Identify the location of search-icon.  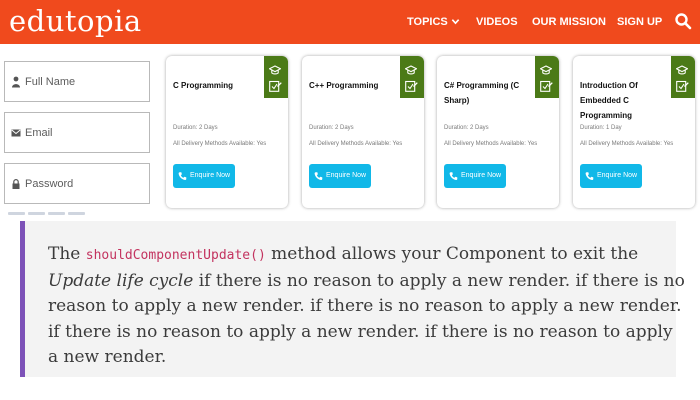
(683, 21).